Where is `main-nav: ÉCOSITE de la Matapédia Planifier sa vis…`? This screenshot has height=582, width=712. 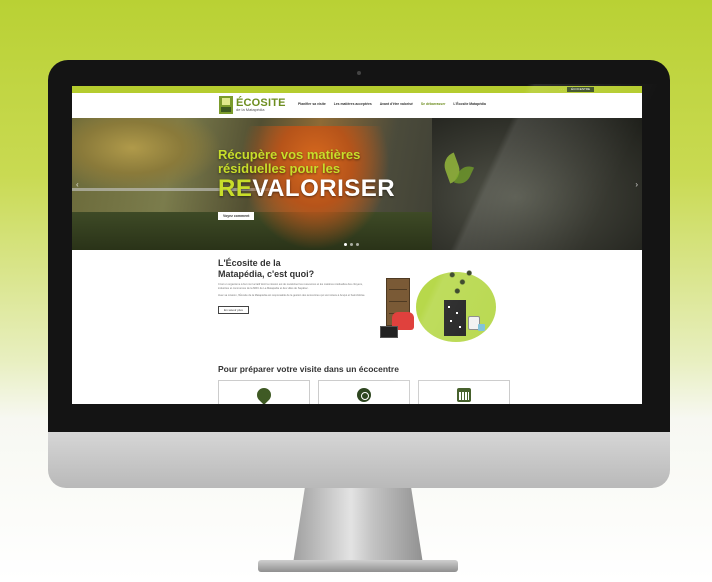 main-nav: ÉCOSITE de la Matapédia Planifier sa vis… is located at coordinates (357, 105).